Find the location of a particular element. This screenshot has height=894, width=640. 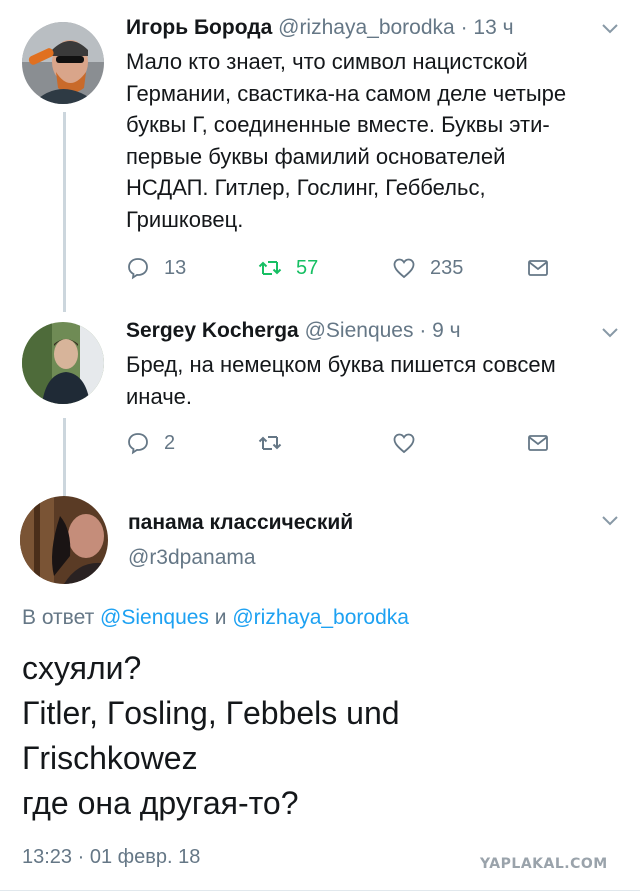

retweet-button: 57 is located at coordinates (288, 268).